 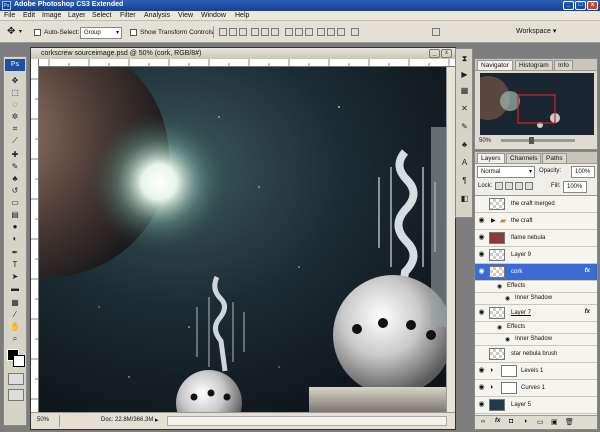 I want to click on tool-presets-icon: ✕, so click(x=464, y=108).